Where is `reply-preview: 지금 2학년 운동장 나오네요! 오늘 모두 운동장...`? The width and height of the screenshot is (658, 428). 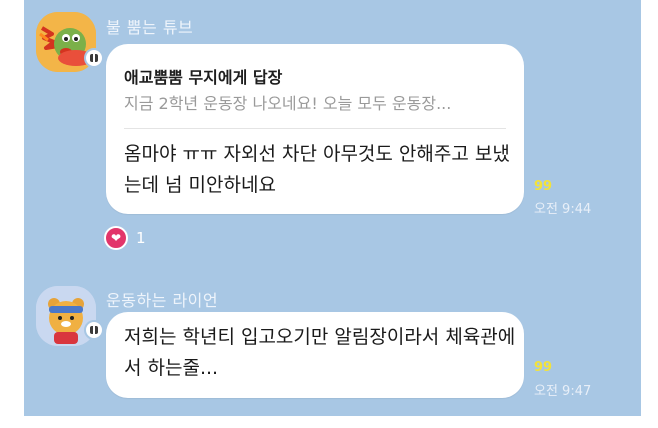 reply-preview: 지금 2학년 운동장 나오네요! 오늘 모두 운동장... is located at coordinates (287, 102).